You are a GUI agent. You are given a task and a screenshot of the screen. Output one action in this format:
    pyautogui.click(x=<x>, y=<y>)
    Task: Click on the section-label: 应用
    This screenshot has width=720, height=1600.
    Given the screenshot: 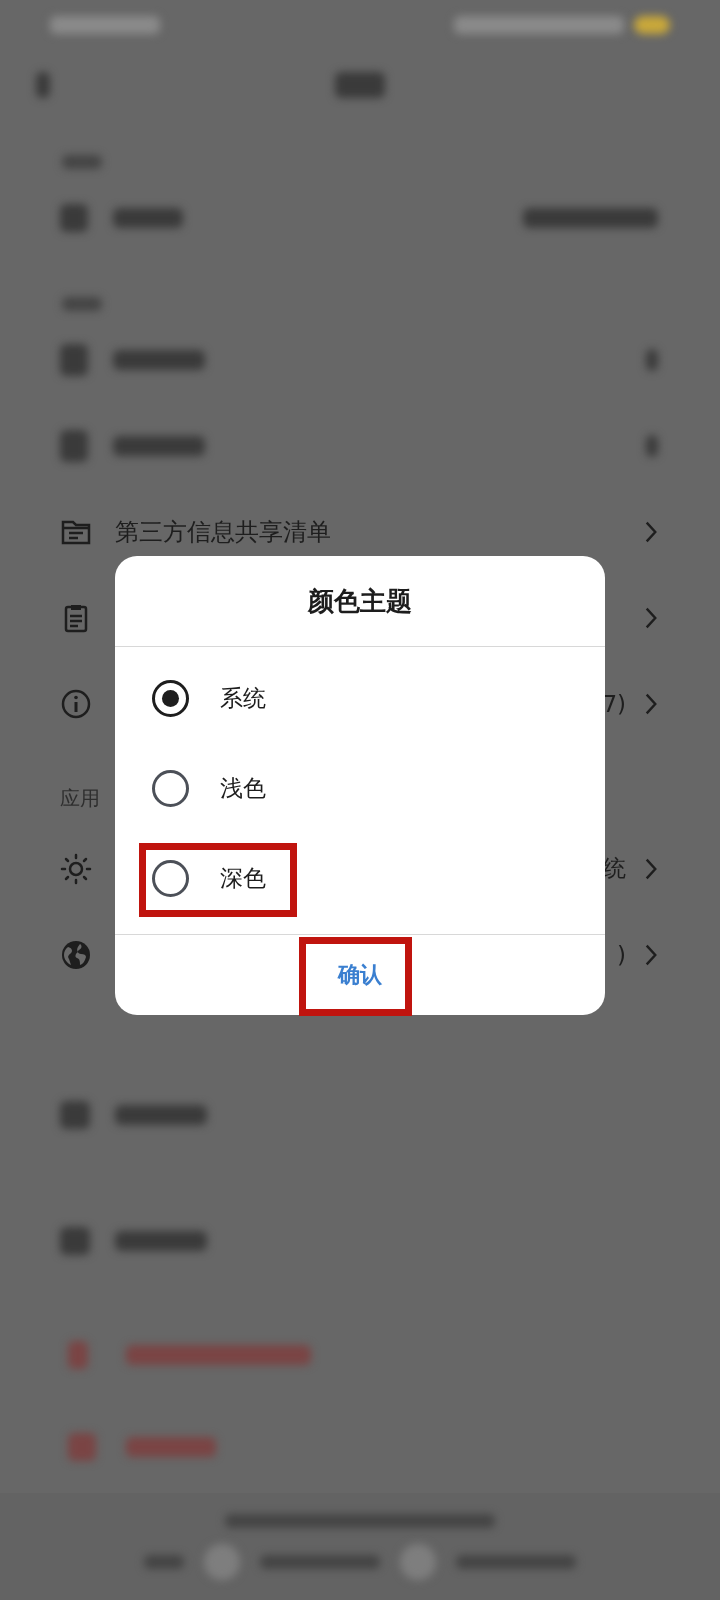 What is the action you would take?
    pyautogui.click(x=80, y=798)
    